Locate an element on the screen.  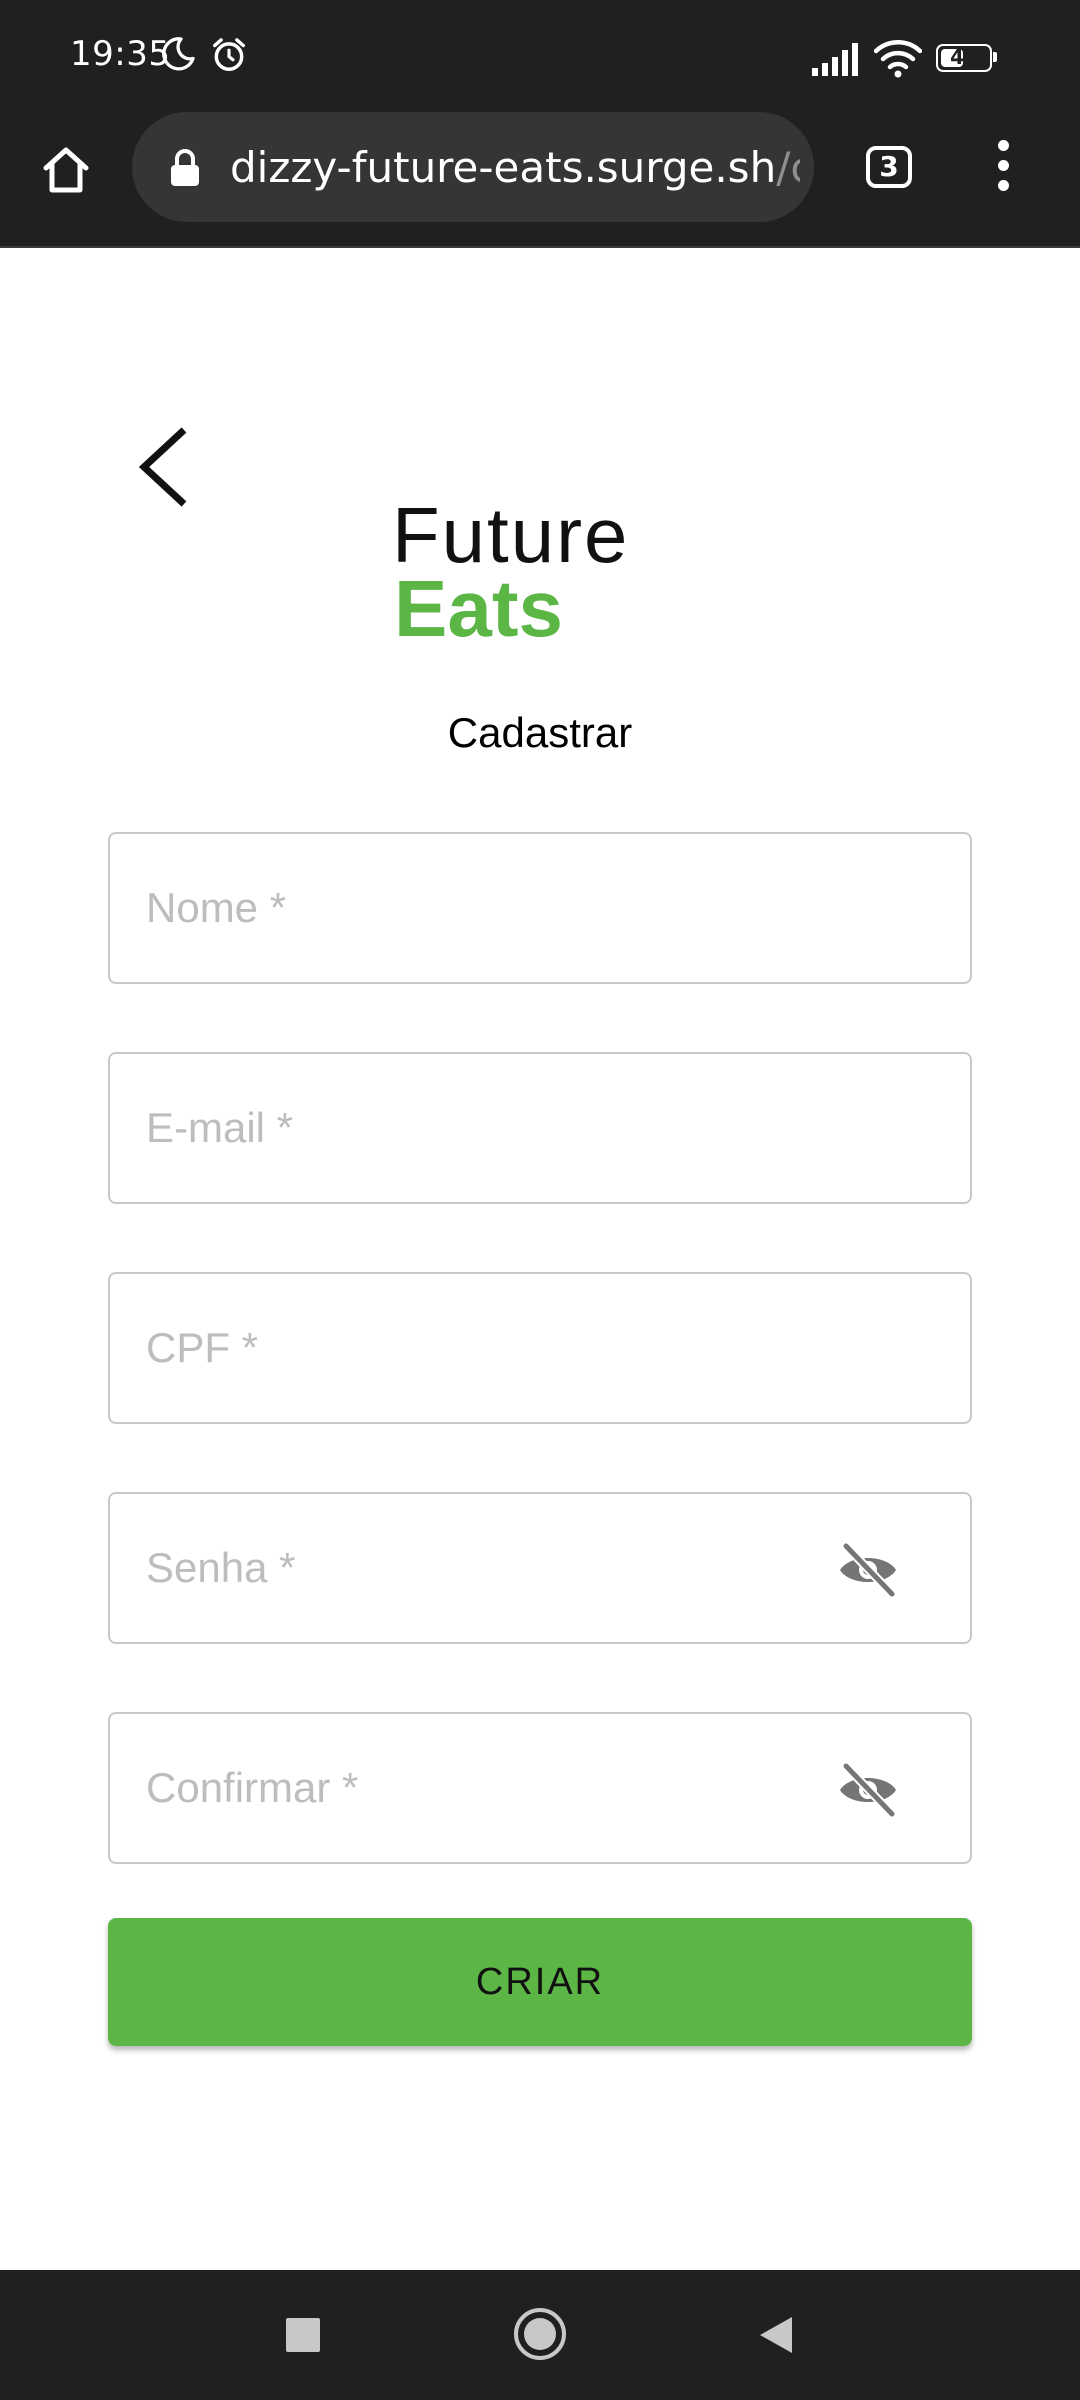
battery-level: 48 is located at coordinates (964, 57).